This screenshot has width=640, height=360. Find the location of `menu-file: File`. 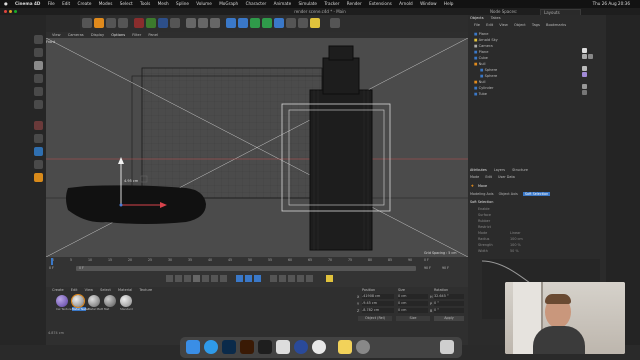

menu-file: File is located at coordinates (51, 3).